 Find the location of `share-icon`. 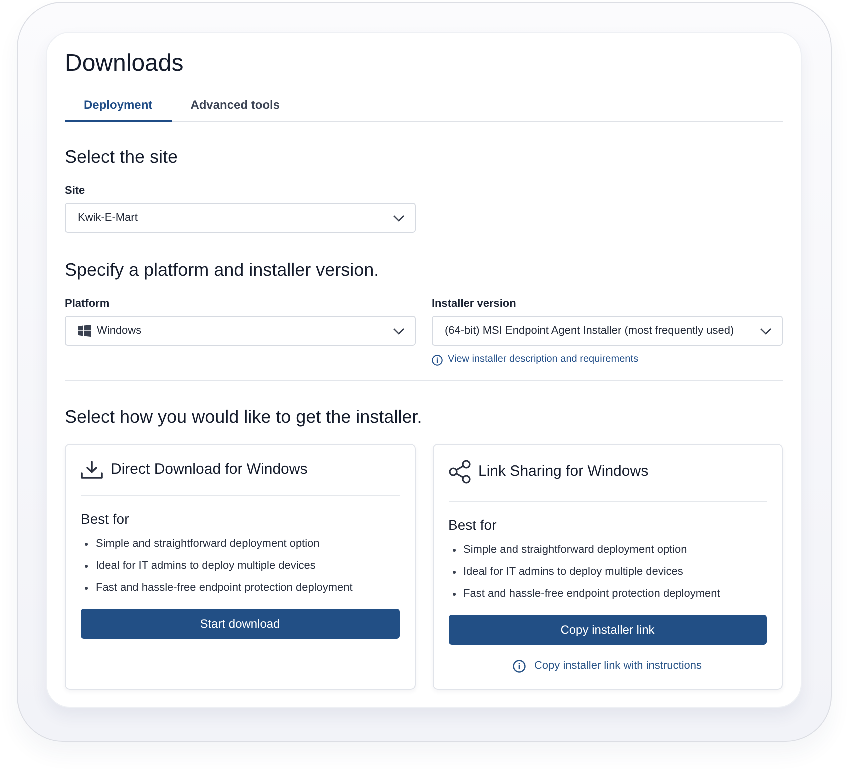

share-icon is located at coordinates (459, 472).